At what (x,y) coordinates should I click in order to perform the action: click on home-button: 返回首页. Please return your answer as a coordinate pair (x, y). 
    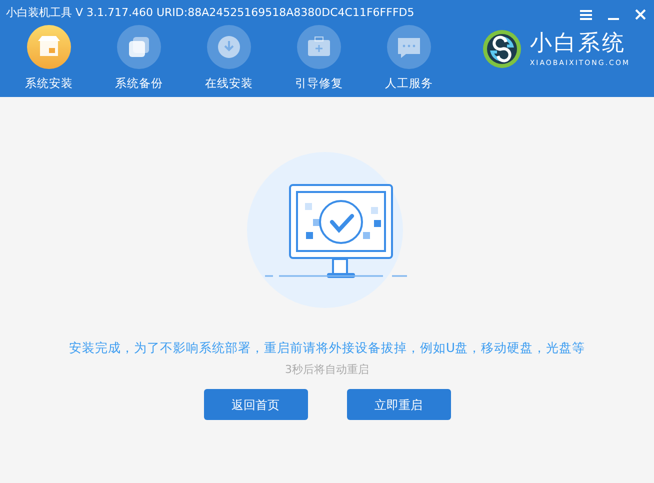
    Looking at the image, I should click on (256, 404).